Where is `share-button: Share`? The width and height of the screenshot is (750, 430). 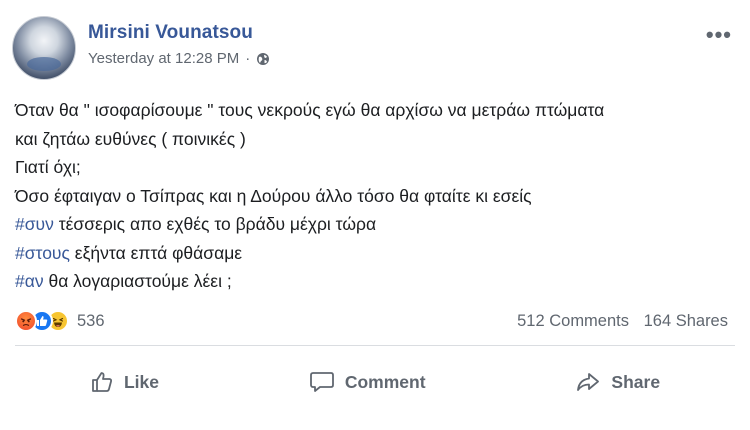
share-button: Share is located at coordinates (617, 382).